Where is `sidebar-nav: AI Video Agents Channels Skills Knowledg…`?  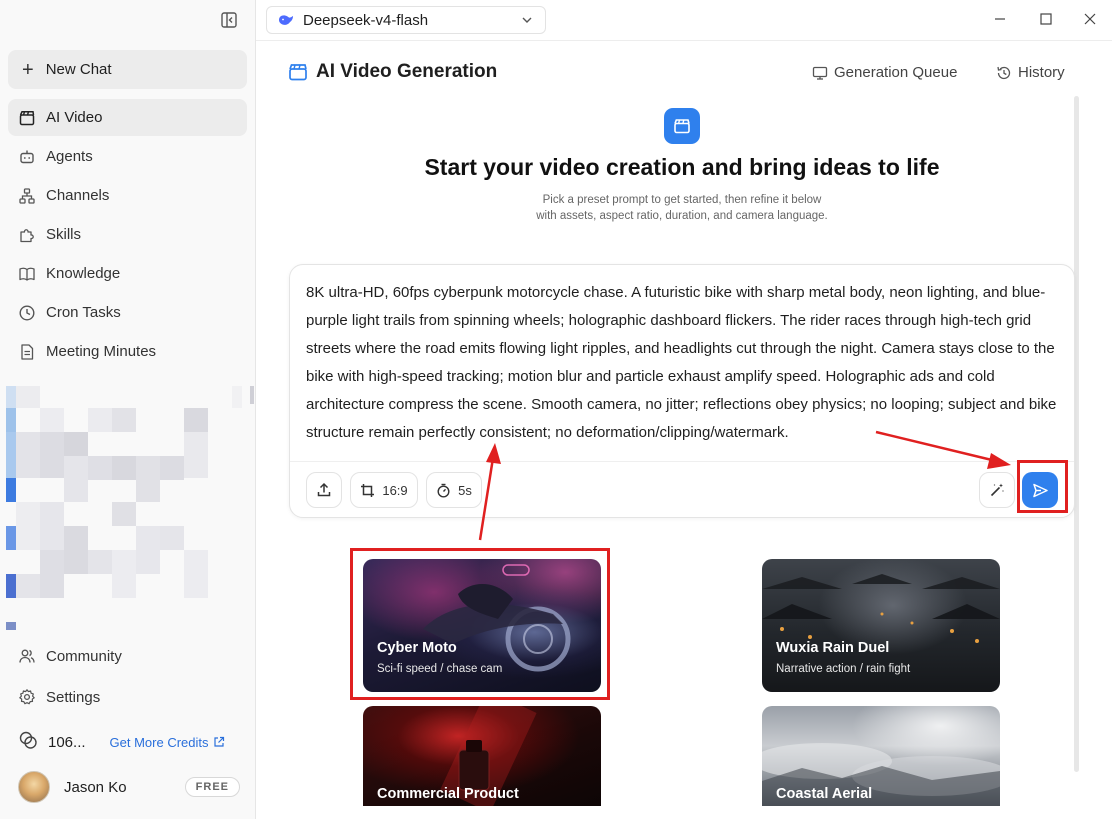
sidebar-nav: AI Video Agents Channels Skills Knowledg… is located at coordinates (127, 235).